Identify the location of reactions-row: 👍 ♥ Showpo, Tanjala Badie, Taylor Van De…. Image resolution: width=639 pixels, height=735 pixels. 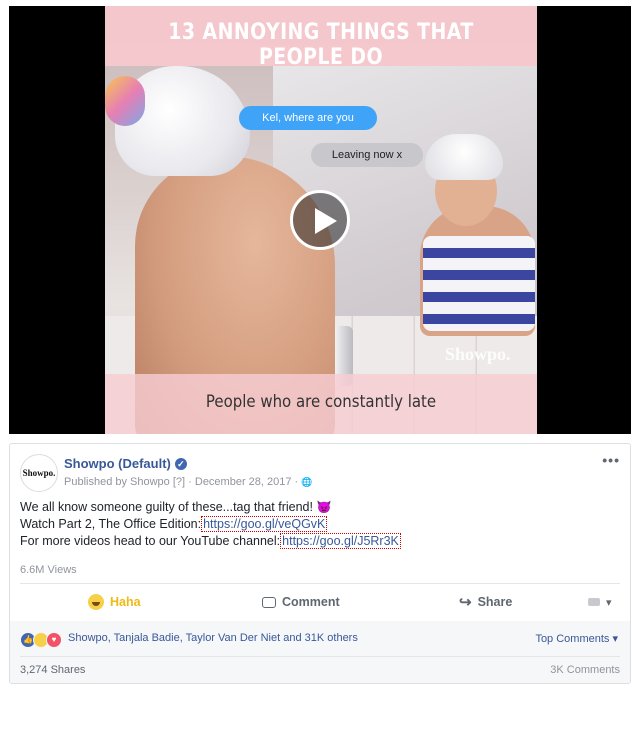
(320, 639).